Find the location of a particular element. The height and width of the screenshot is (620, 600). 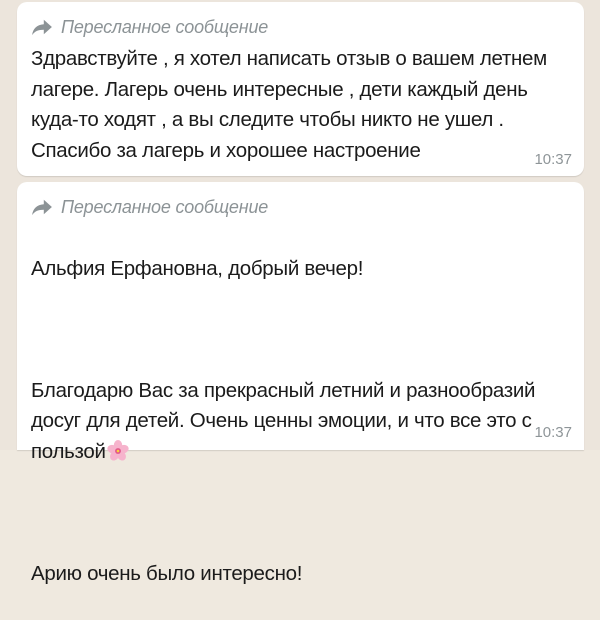

message-closing: Арию очень было интересно! is located at coordinates (167, 573).